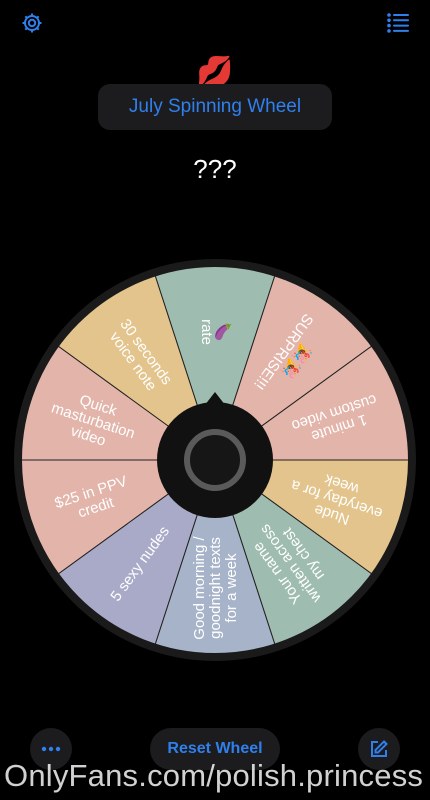 Image resolution: width=430 pixels, height=800 pixels. I want to click on reset-wheel-label: Reset Wheel, so click(215, 748).